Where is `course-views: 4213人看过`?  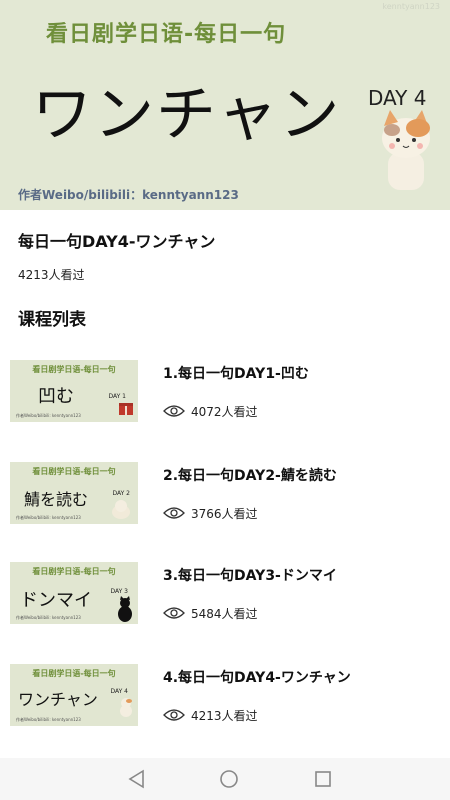
course-views: 4213人看过 is located at coordinates (210, 715).